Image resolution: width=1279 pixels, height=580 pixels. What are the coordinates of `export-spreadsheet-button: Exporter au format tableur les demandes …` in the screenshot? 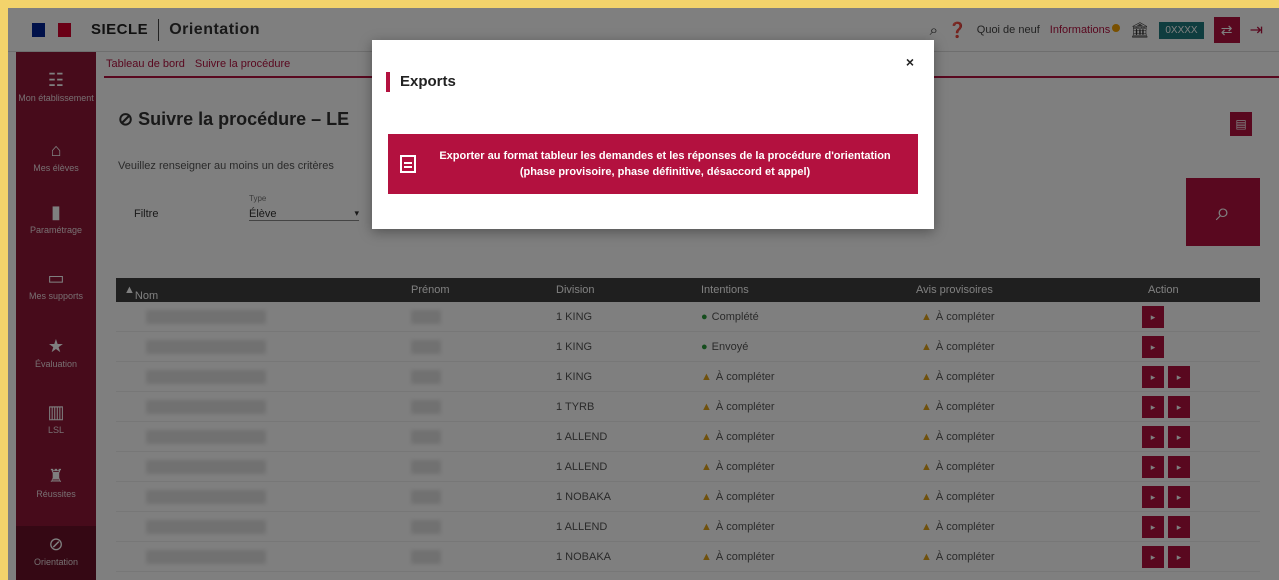 It's located at (653, 164).